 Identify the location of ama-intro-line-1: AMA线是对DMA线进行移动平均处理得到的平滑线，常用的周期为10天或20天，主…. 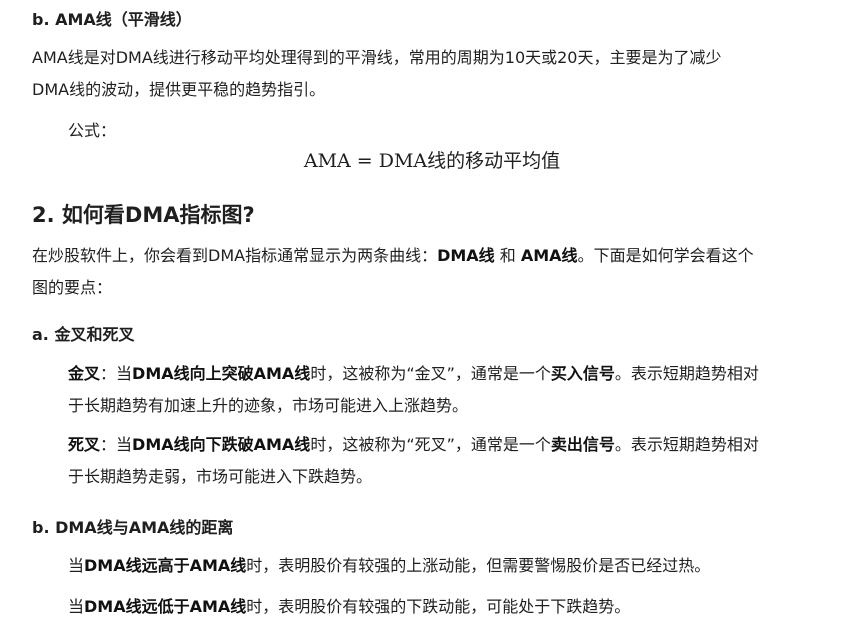
(377, 57).